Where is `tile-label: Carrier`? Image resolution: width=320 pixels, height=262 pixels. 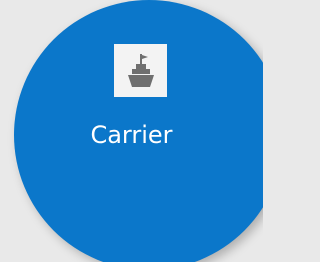
tile-label: Carrier is located at coordinates (131, 135).